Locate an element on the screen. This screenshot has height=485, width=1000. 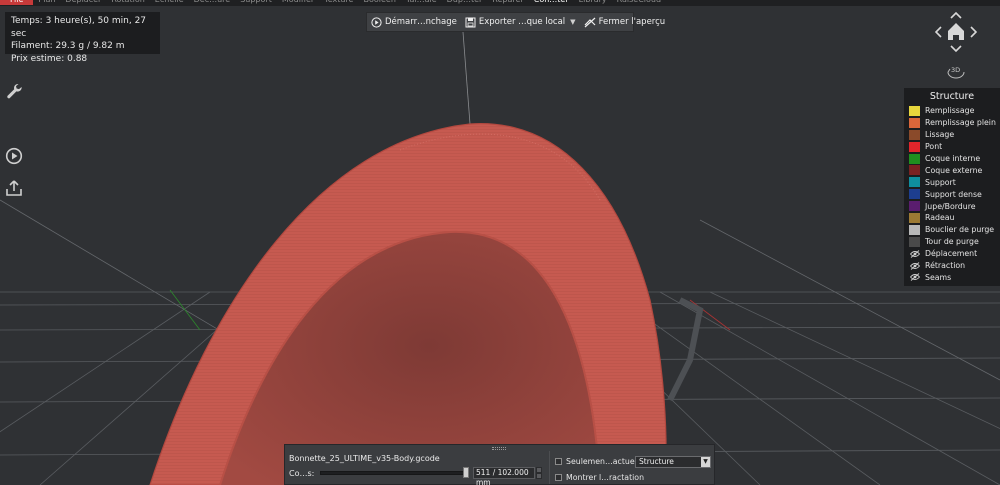
legend-label: Radeau is located at coordinates (940, 218).